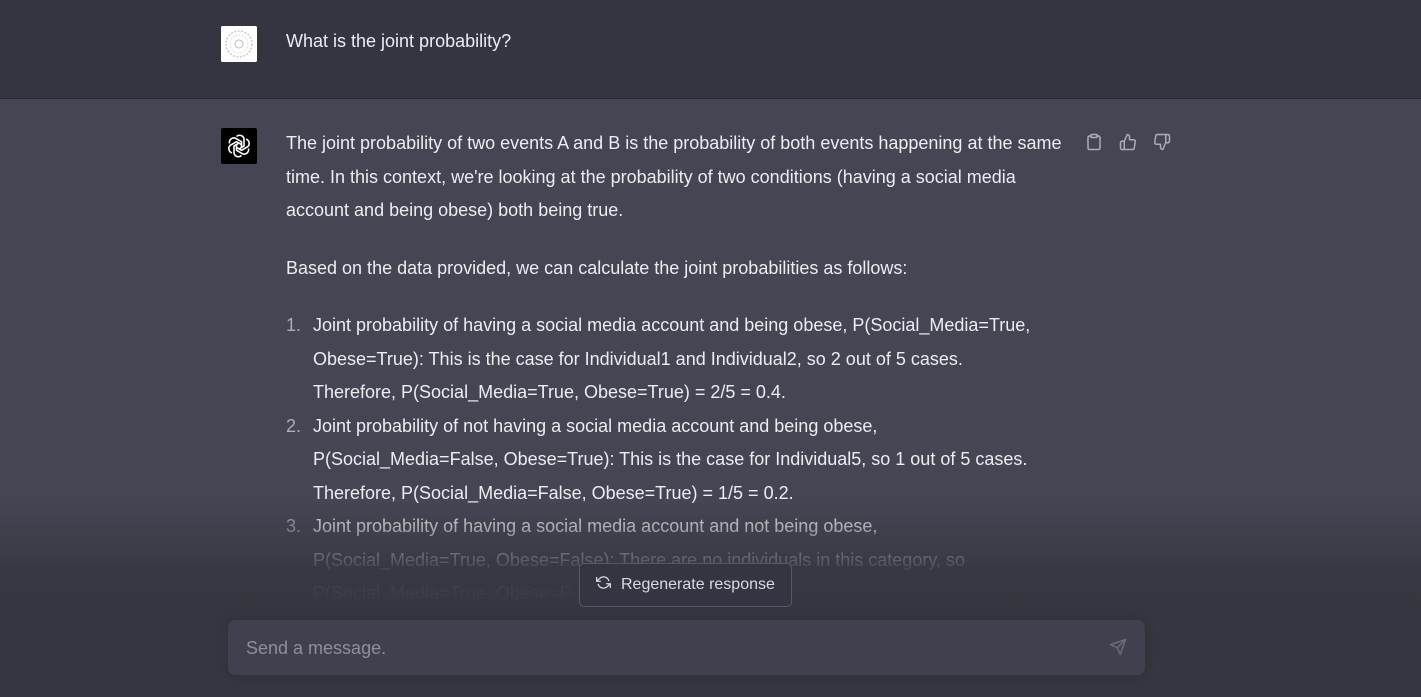 The height and width of the screenshot is (697, 1421). Describe the element at coordinates (239, 146) in the screenshot. I see `chatgpt-logo-icon` at that location.